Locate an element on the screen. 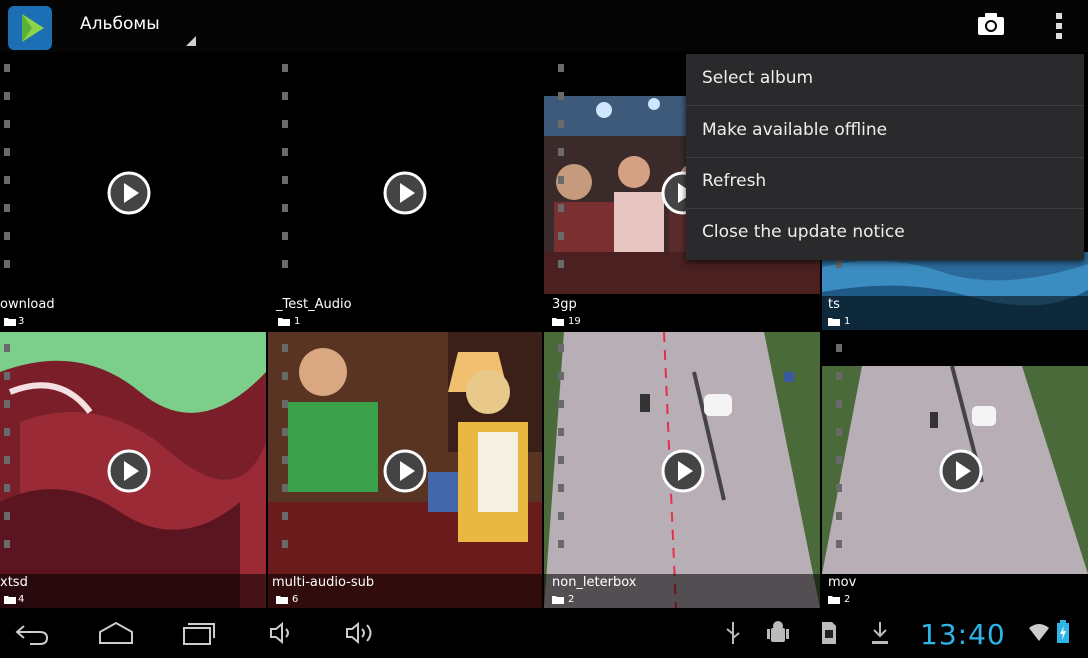 The image size is (1088, 658). menu-item-close-update-notice: Close the update notice is located at coordinates (885, 233).